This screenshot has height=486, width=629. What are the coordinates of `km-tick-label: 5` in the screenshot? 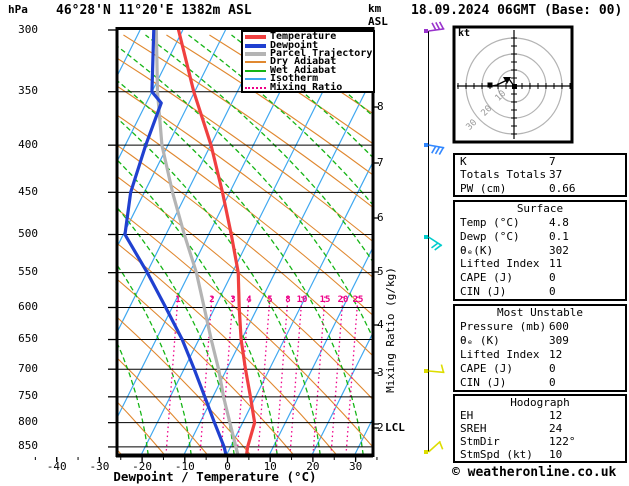 It's located at (380, 271).